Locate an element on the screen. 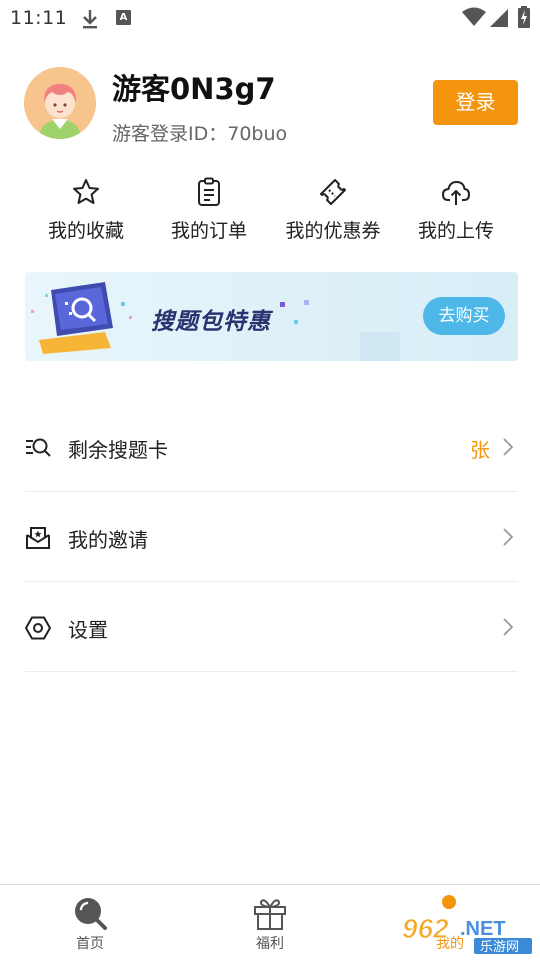 This screenshot has height=960, width=540. mail-icon is located at coordinates (38, 538).